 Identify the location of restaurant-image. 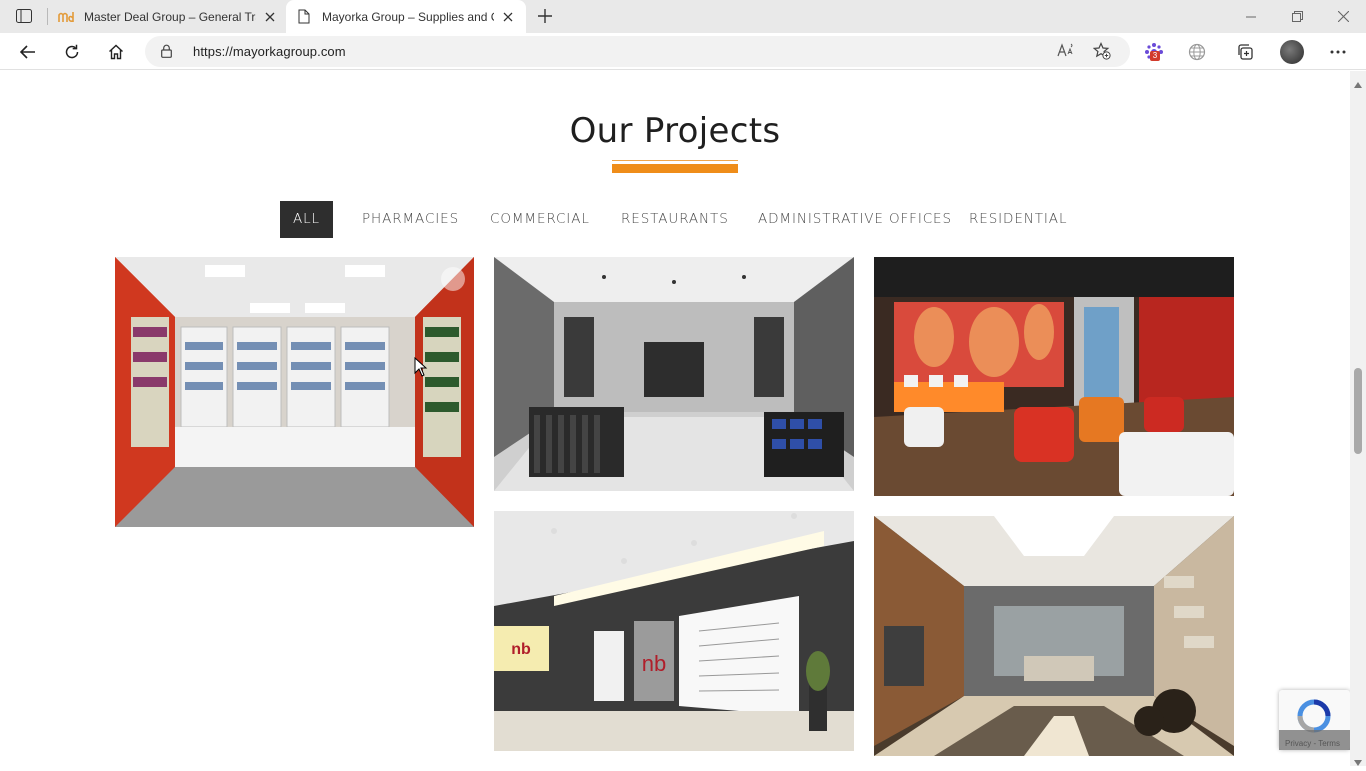
(1054, 376).